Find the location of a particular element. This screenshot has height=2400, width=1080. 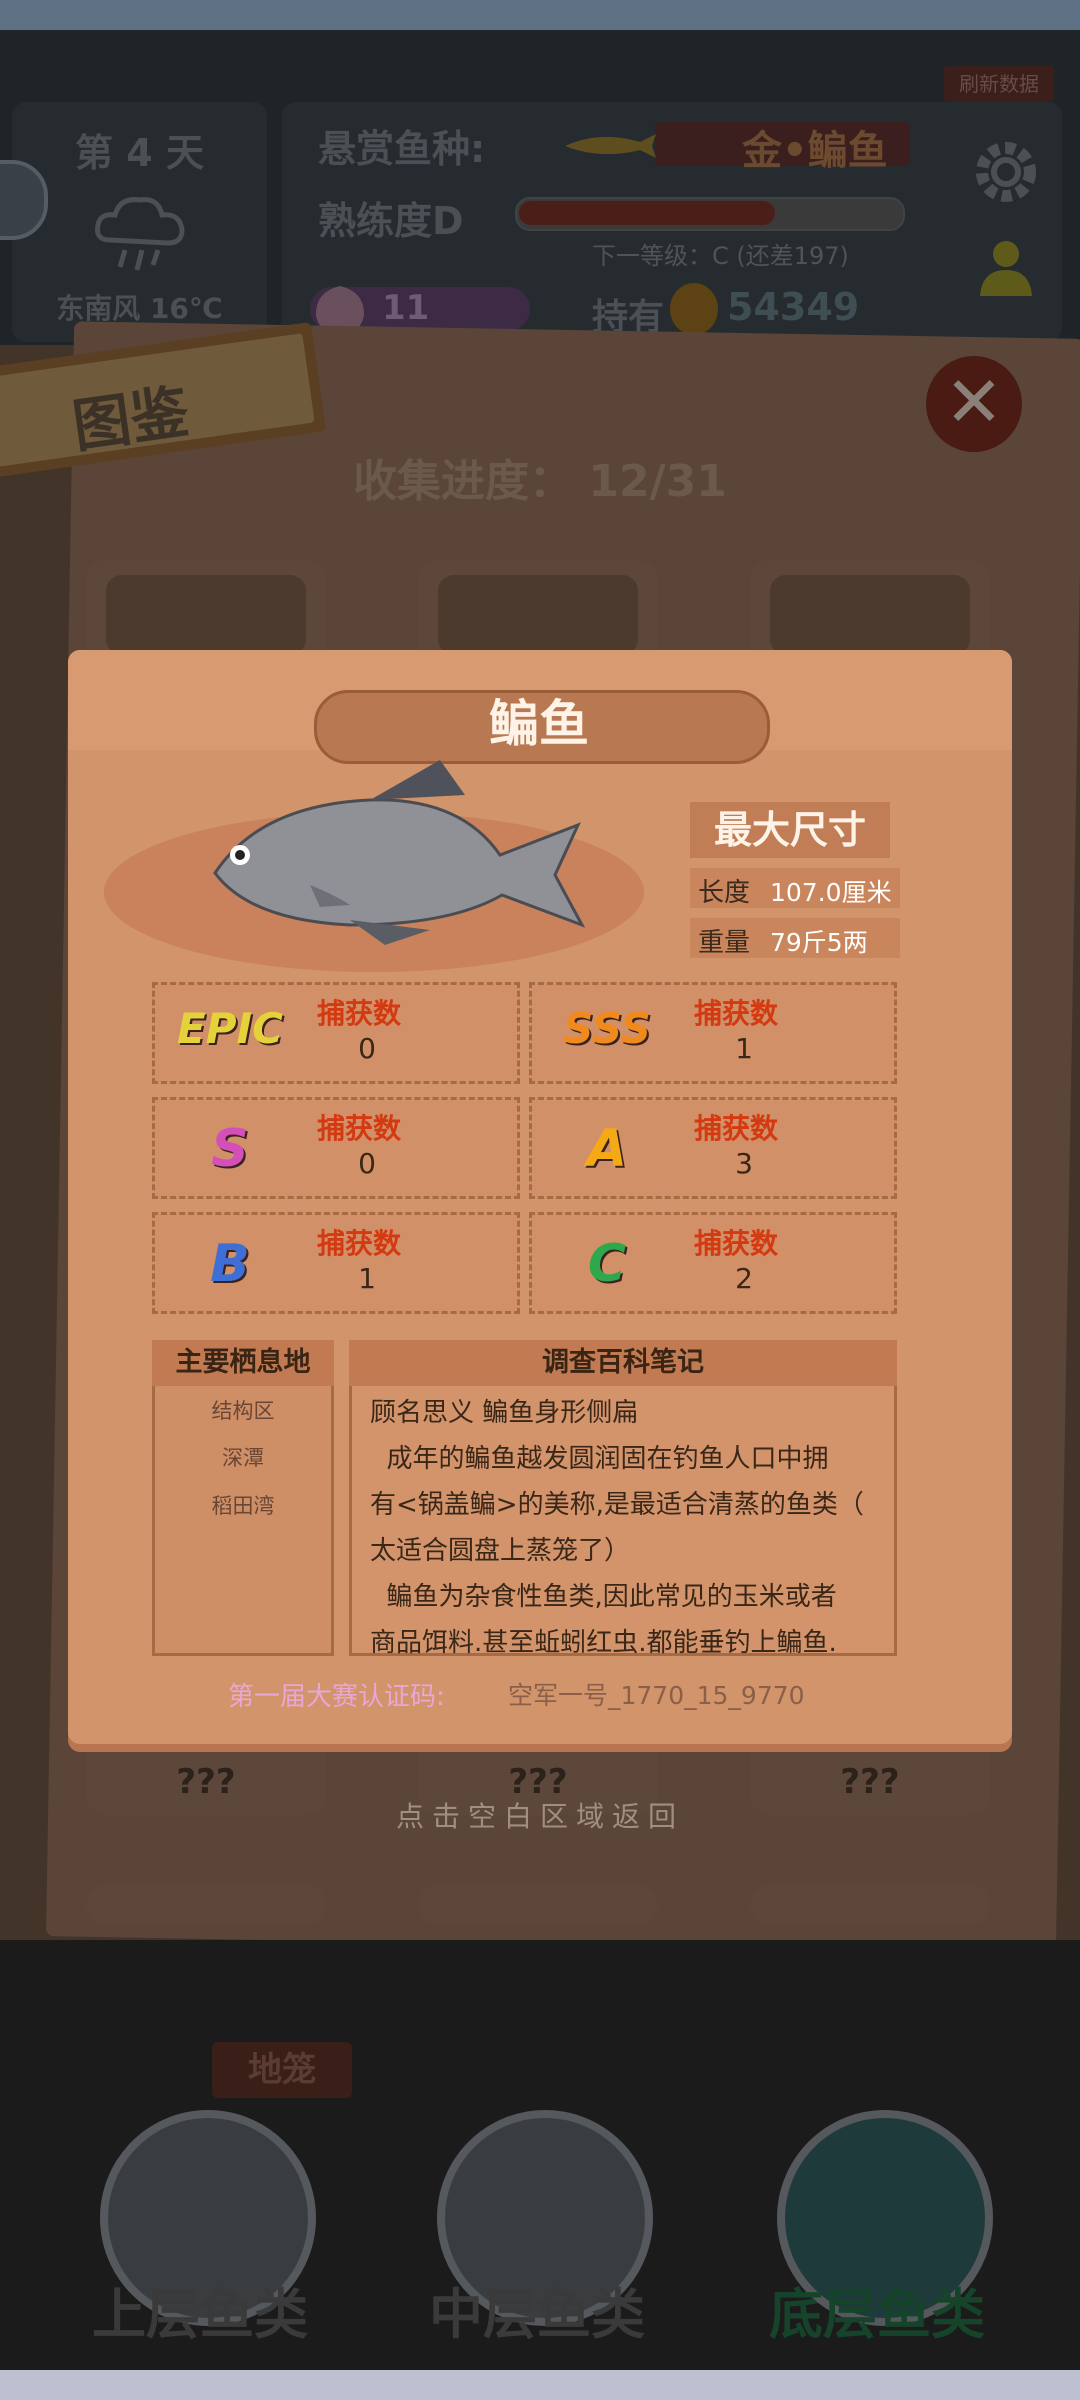

note-line: 太适合圆盘上蒸笼了） is located at coordinates (500, 1551).